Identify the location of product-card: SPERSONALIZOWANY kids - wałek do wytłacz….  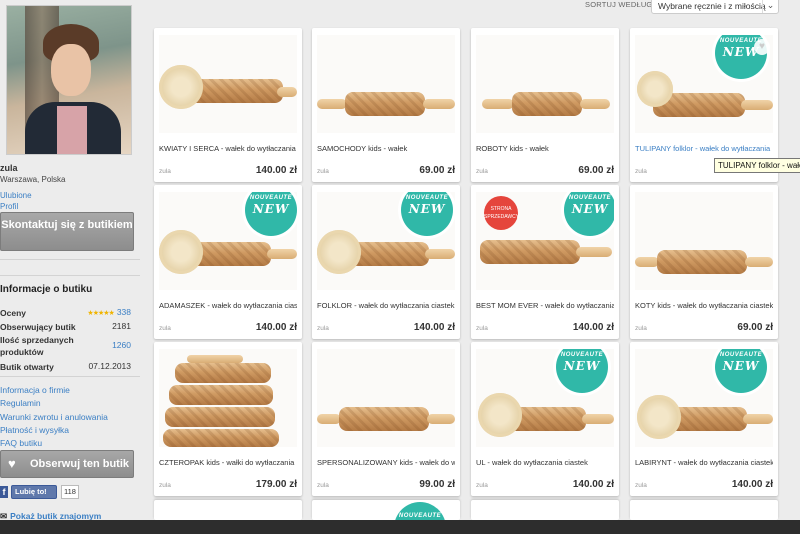
(386, 419).